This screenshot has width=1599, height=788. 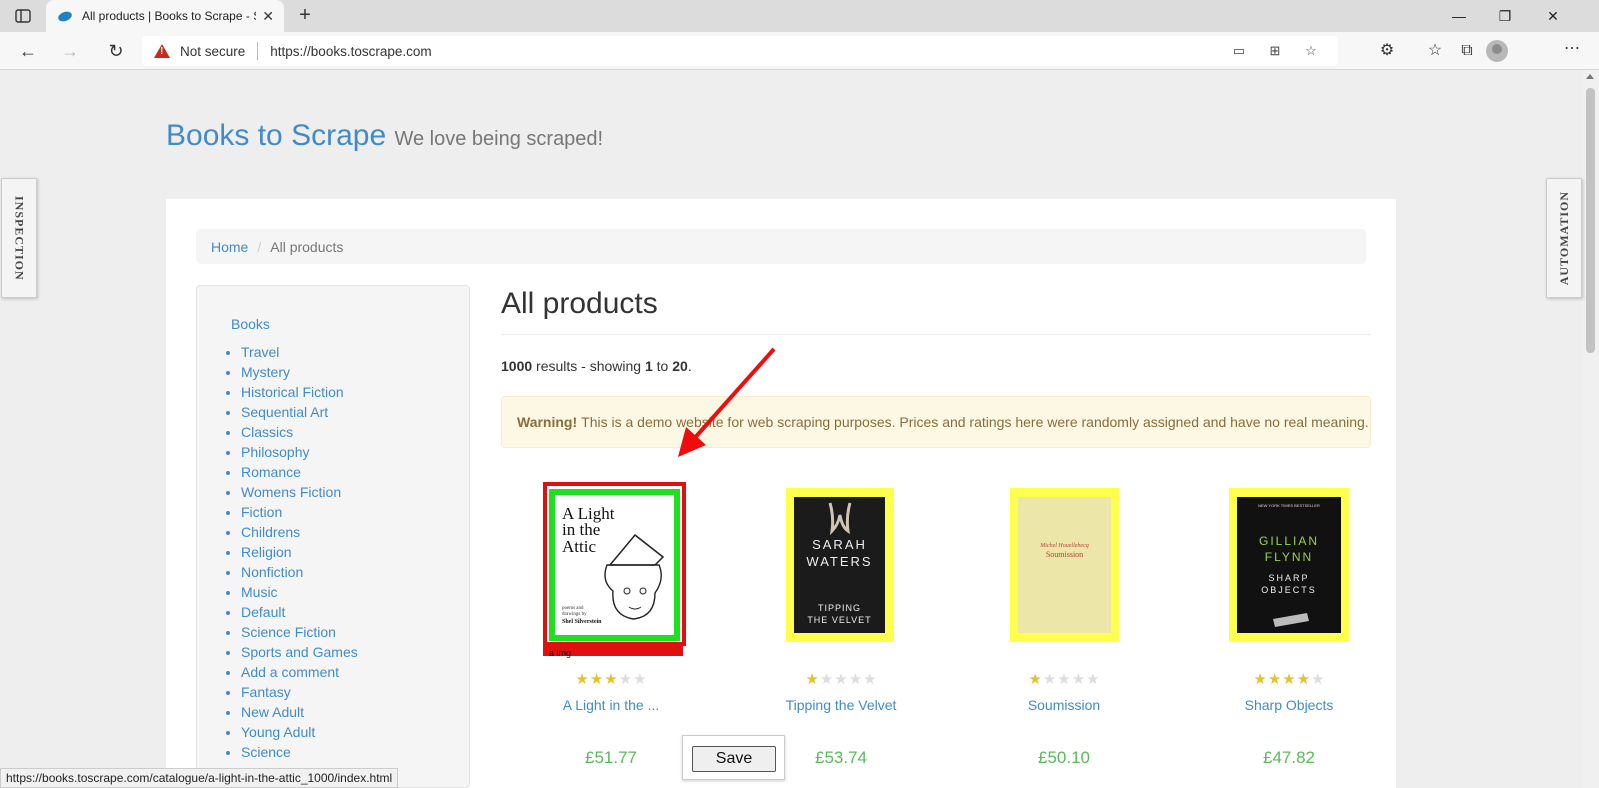 What do you see at coordinates (596, 366) in the screenshot?
I see `results-summary: 1000 results - showing 1 to 20.` at bounding box center [596, 366].